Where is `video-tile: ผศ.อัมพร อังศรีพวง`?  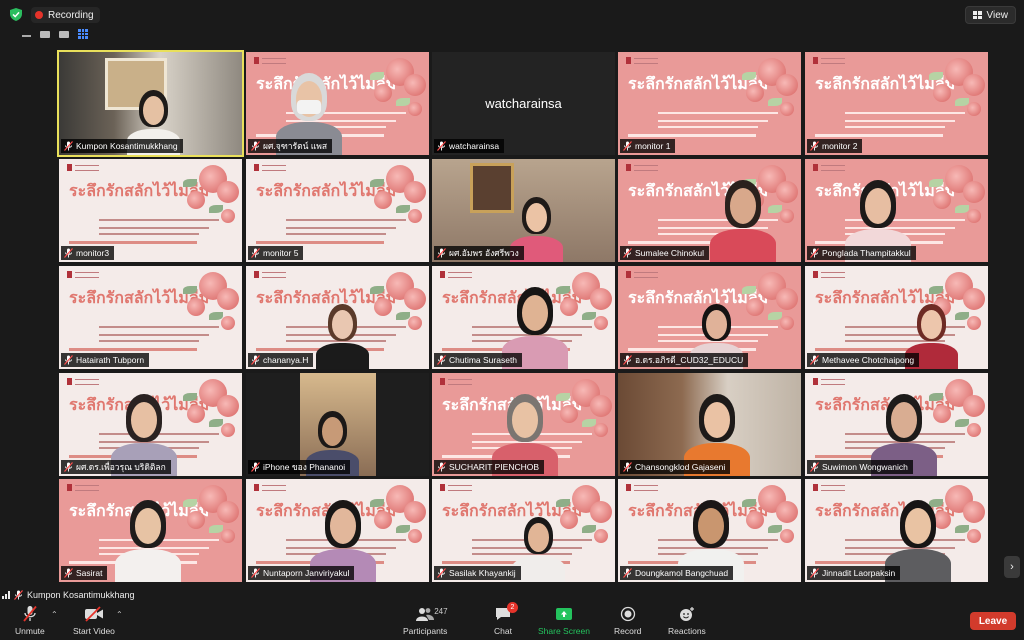
video-tile: ผศ.อัมพร อังศรีพวง is located at coordinates (523, 210).